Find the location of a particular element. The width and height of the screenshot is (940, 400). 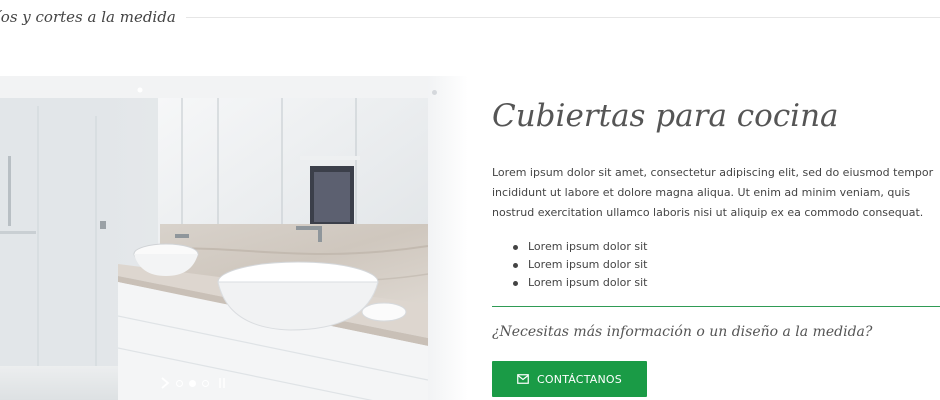

contact-button: CONTÁCTANOS is located at coordinates (569, 379).